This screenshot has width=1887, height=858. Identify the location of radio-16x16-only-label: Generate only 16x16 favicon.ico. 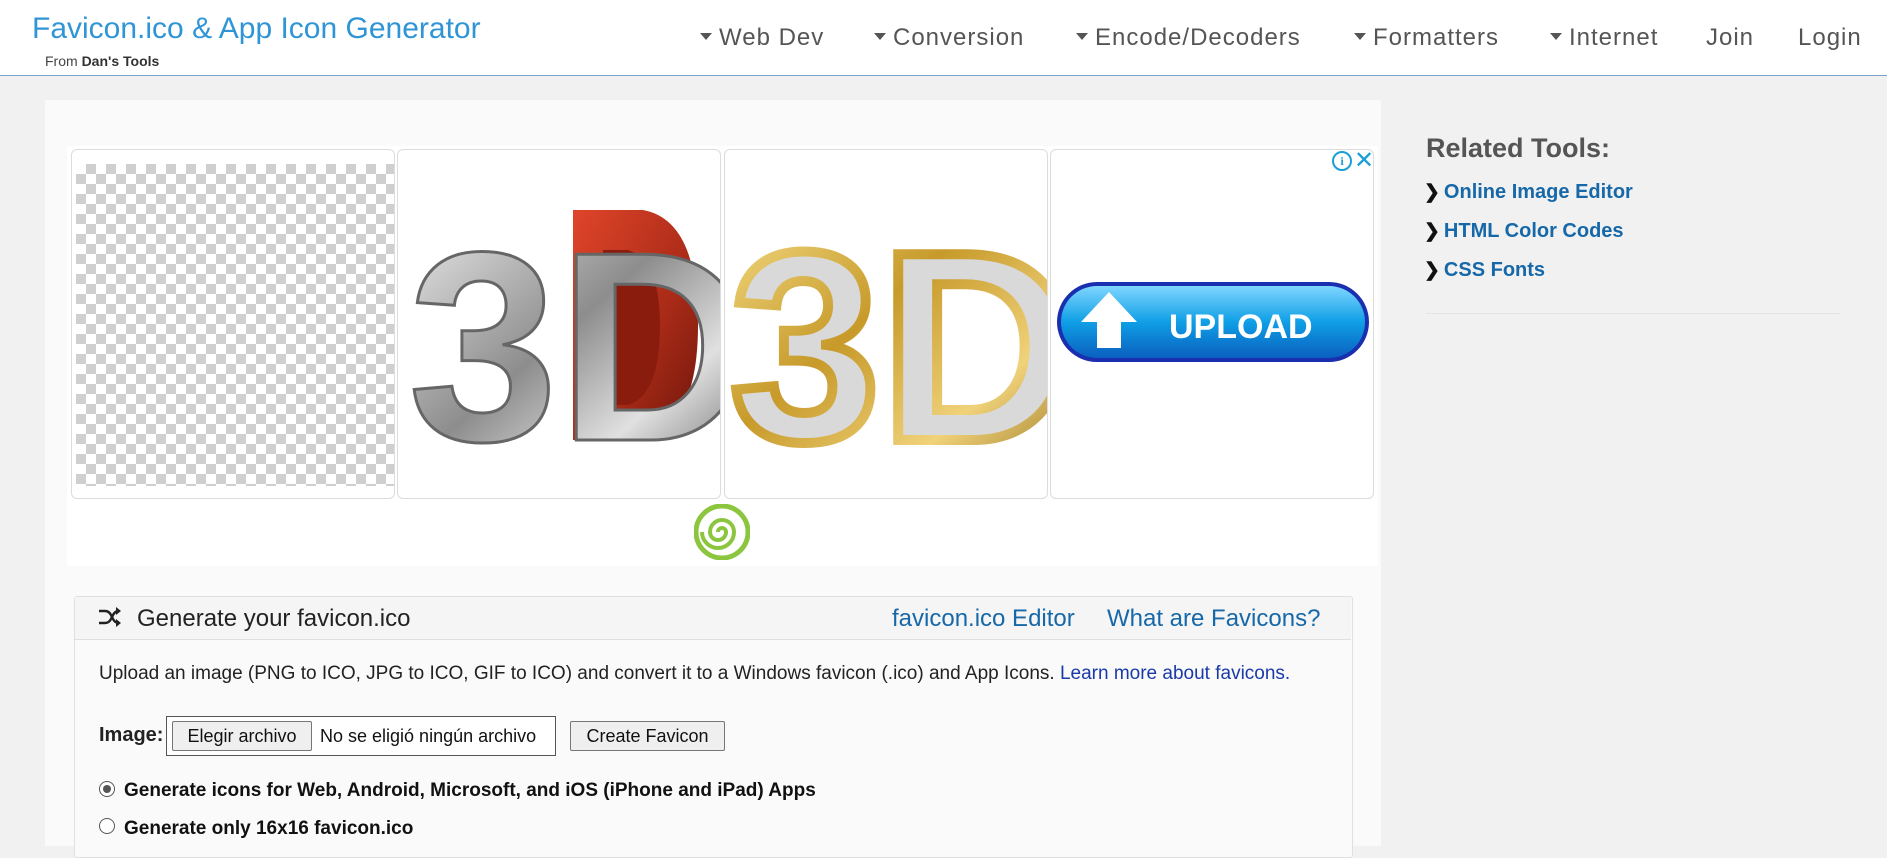
(268, 829).